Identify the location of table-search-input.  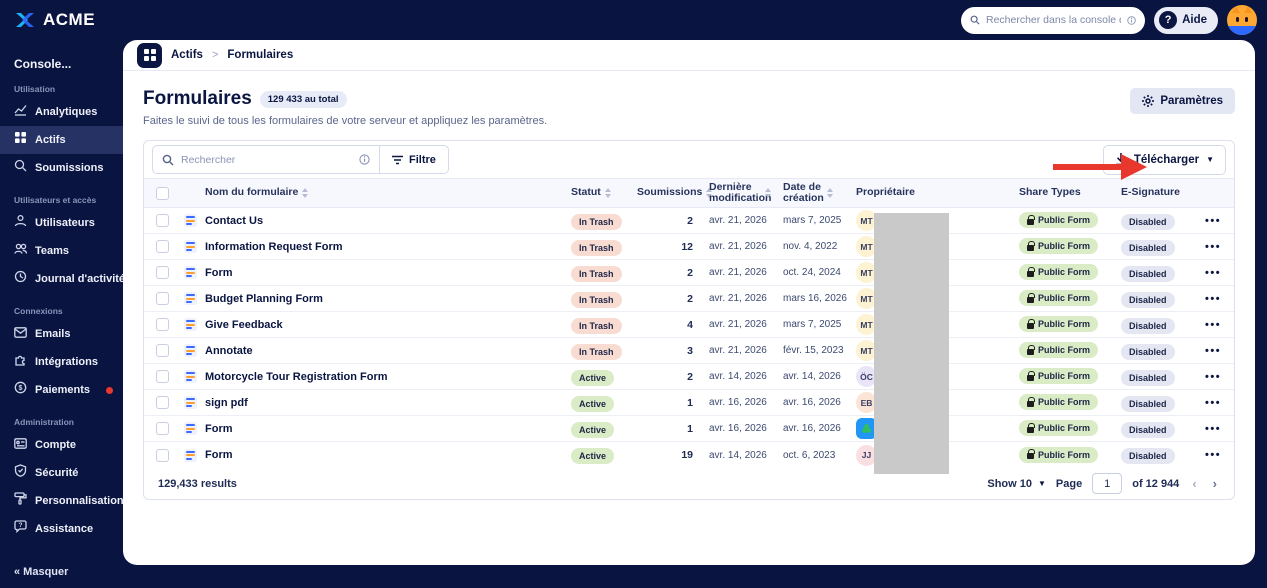
(266, 159).